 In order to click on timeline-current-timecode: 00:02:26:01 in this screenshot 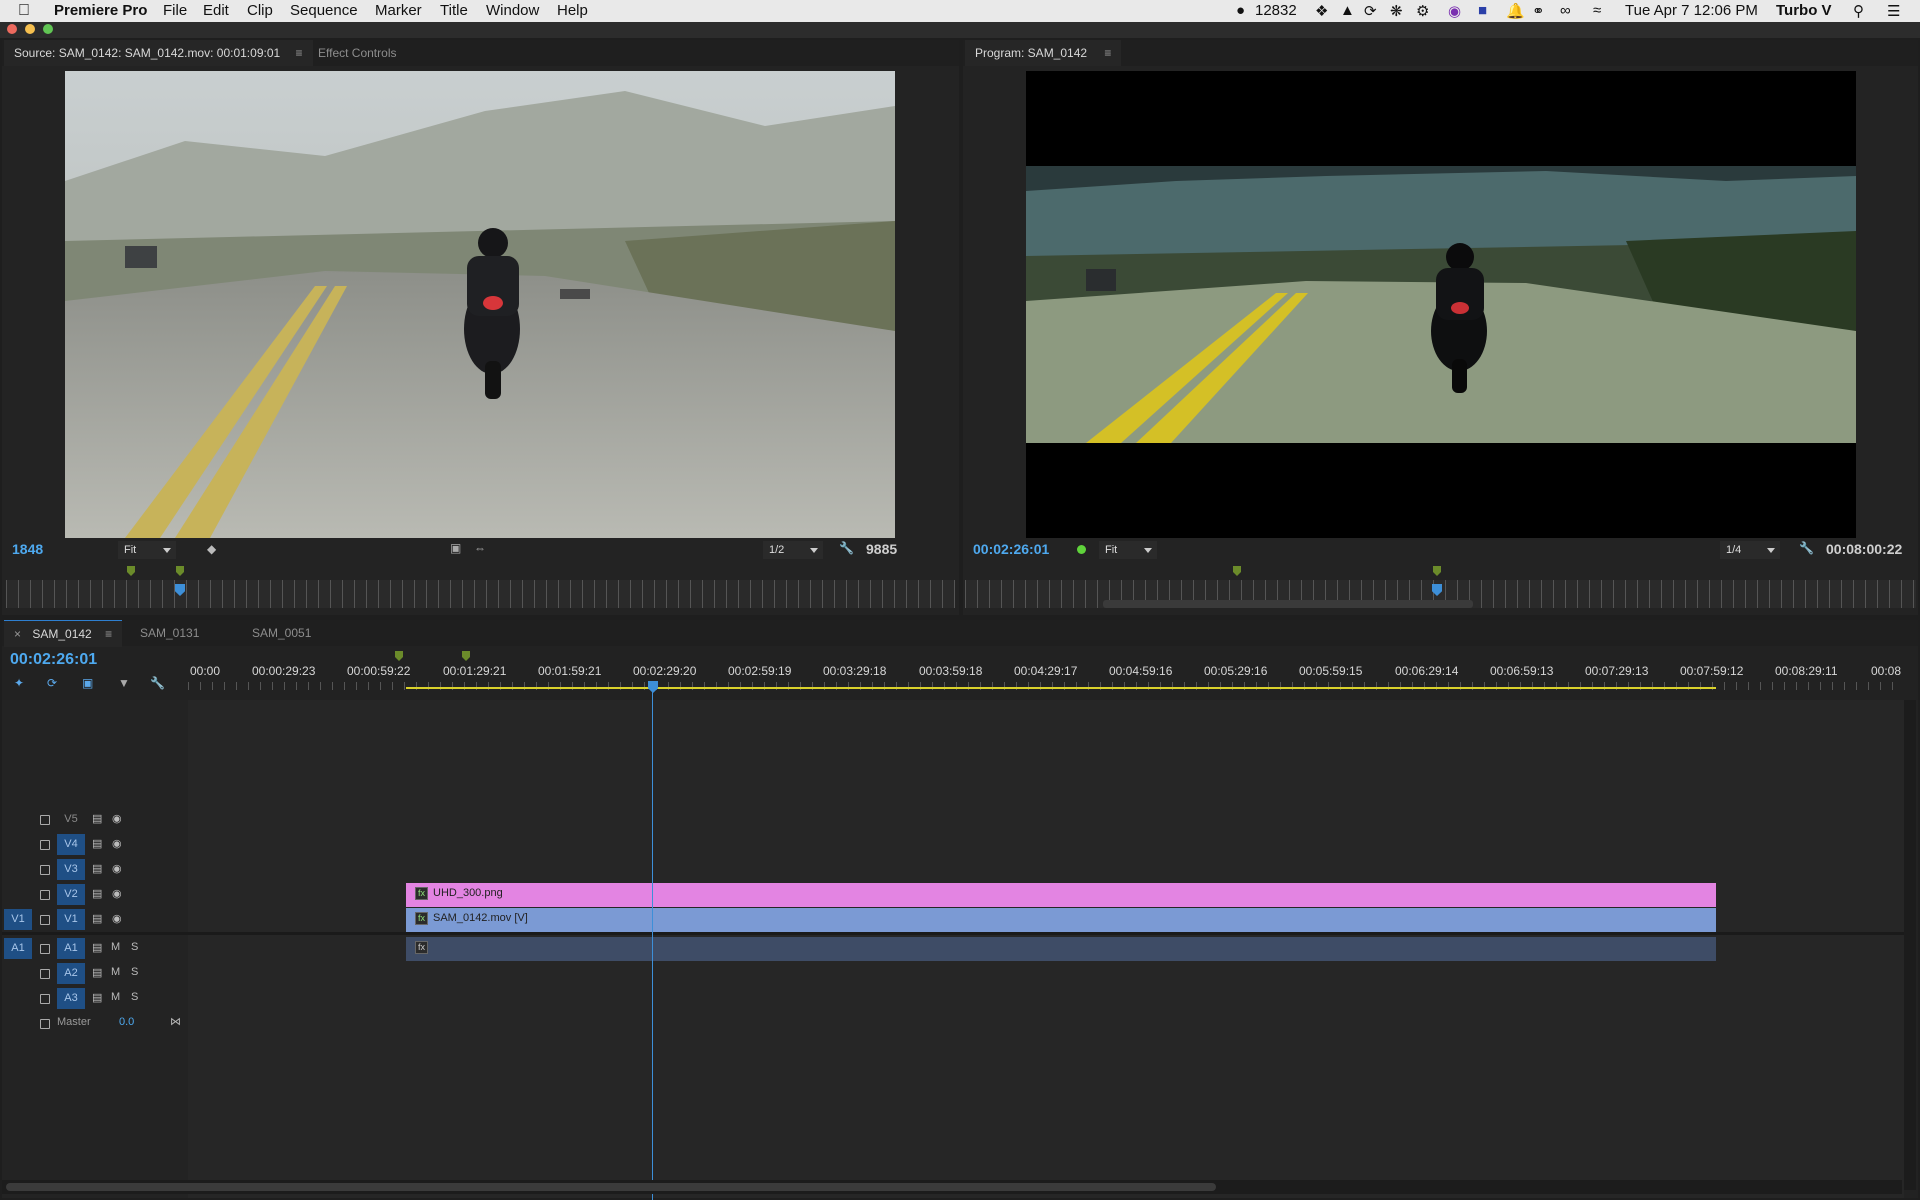, I will do `click(53, 660)`.